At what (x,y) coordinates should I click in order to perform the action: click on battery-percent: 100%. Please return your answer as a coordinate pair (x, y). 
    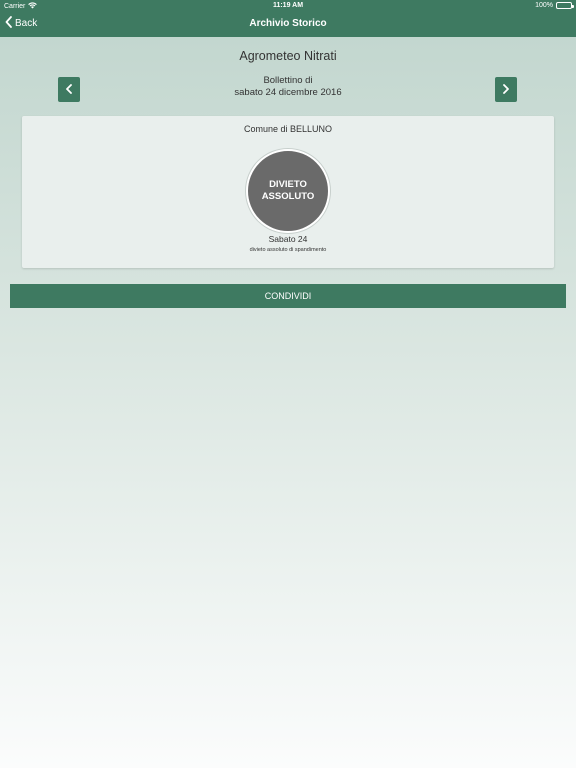
    Looking at the image, I should click on (544, 5).